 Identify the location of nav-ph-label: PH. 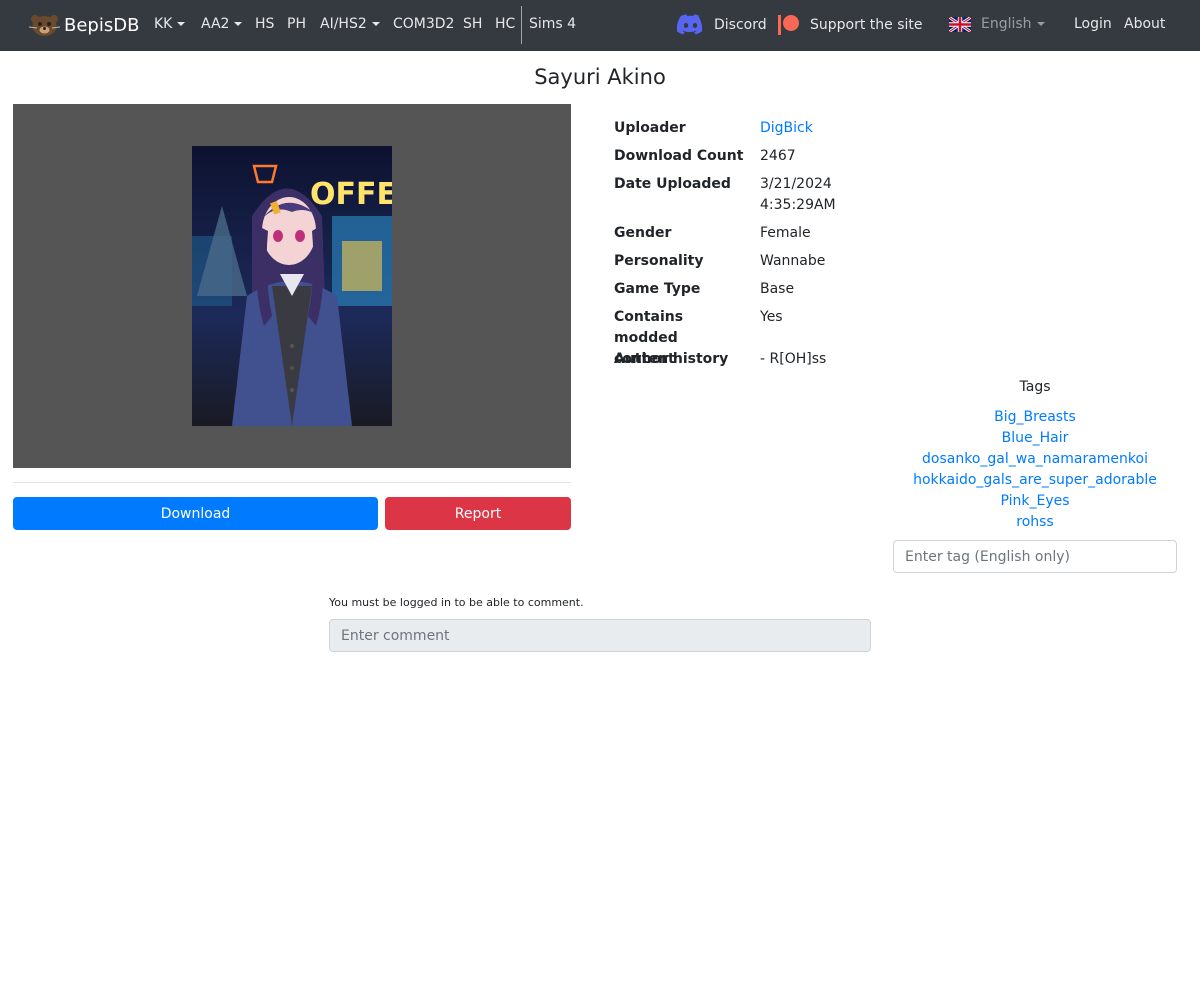
(296, 24).